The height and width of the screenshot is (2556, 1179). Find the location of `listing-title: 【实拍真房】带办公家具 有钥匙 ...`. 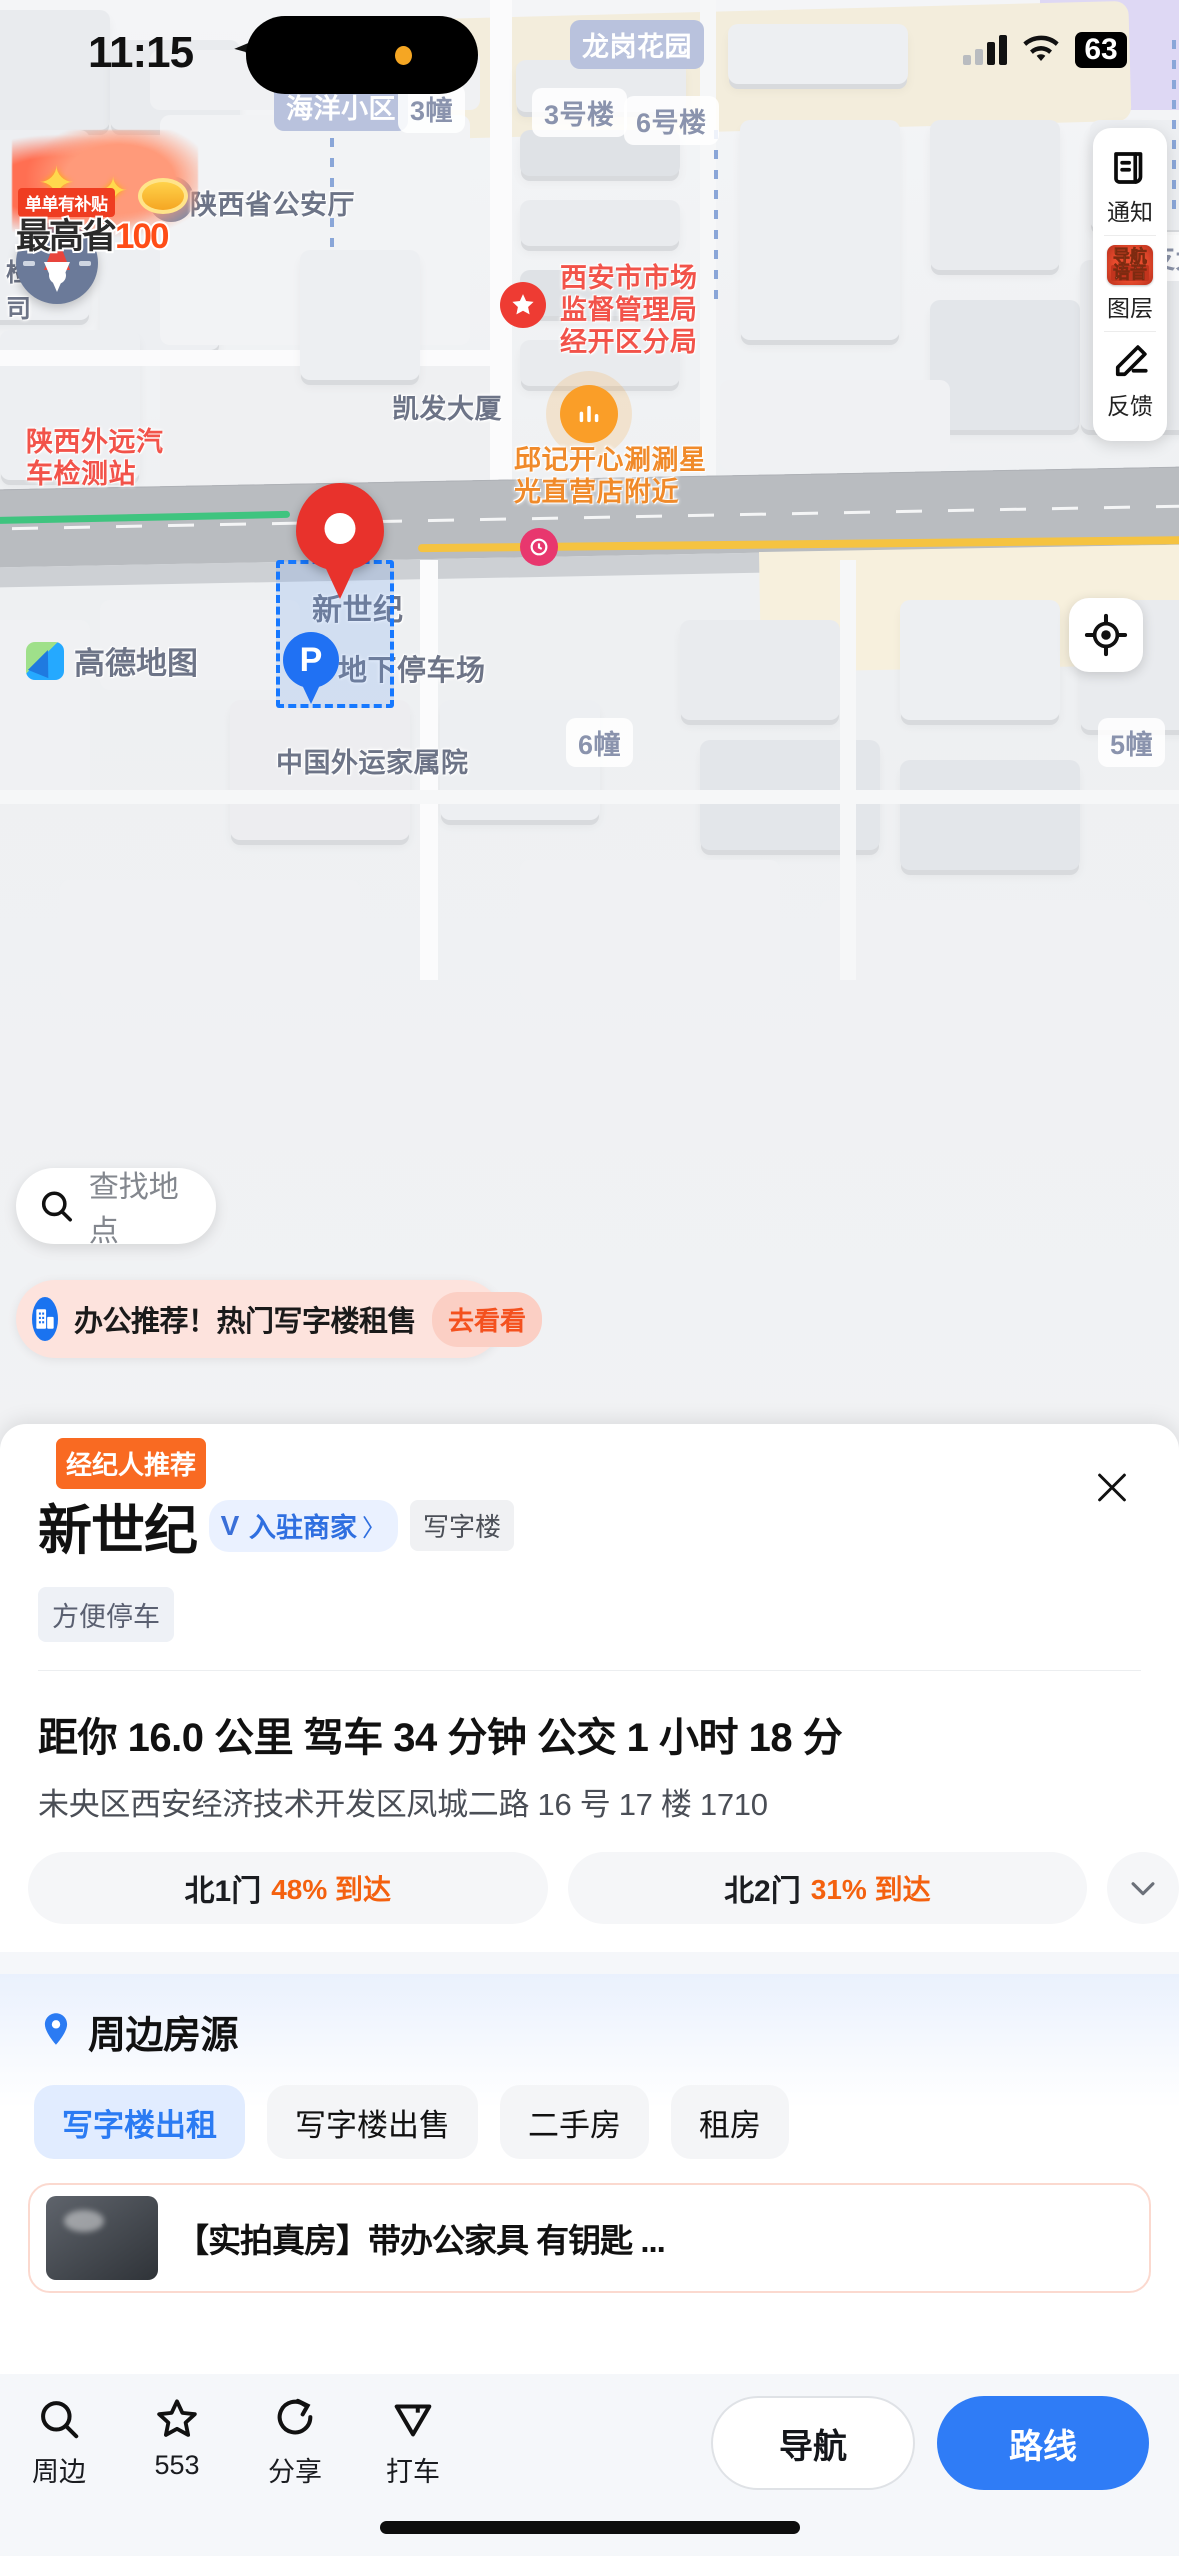

listing-title: 【实拍真房】带办公家具 有钥匙 ... is located at coordinates (421, 2240).